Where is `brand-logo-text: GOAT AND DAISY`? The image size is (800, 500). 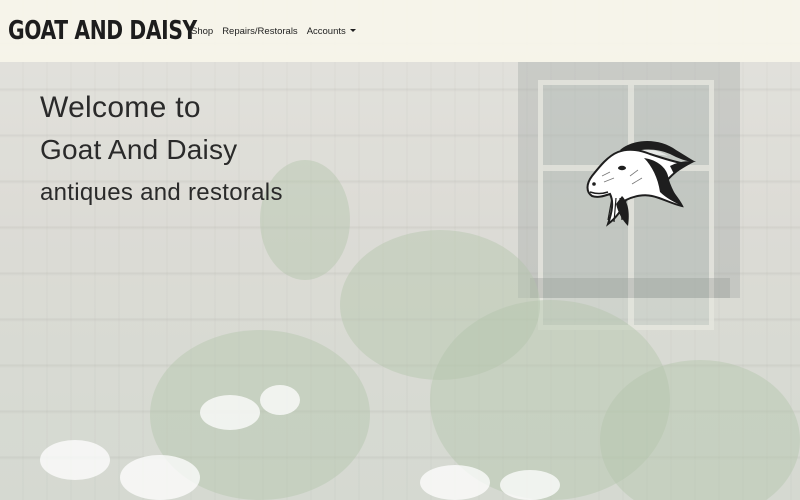 brand-logo-text: GOAT AND DAISY is located at coordinates (102, 31).